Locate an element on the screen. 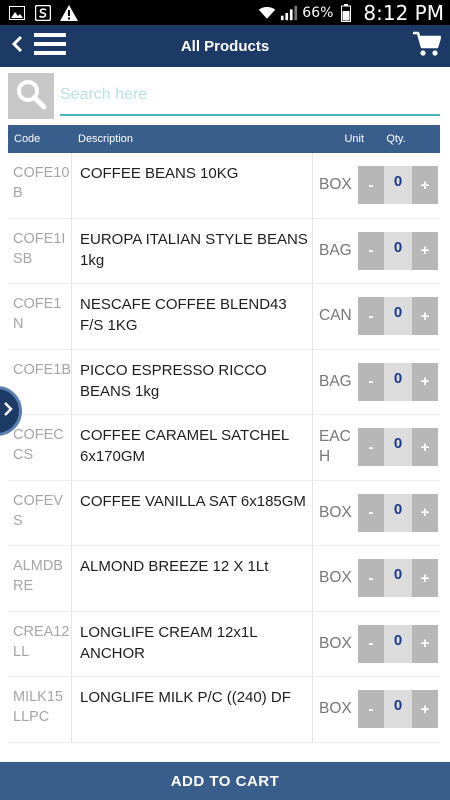  product-description: PICCO ESPRESSO RICCO BEANS 1kg is located at coordinates (173, 380).